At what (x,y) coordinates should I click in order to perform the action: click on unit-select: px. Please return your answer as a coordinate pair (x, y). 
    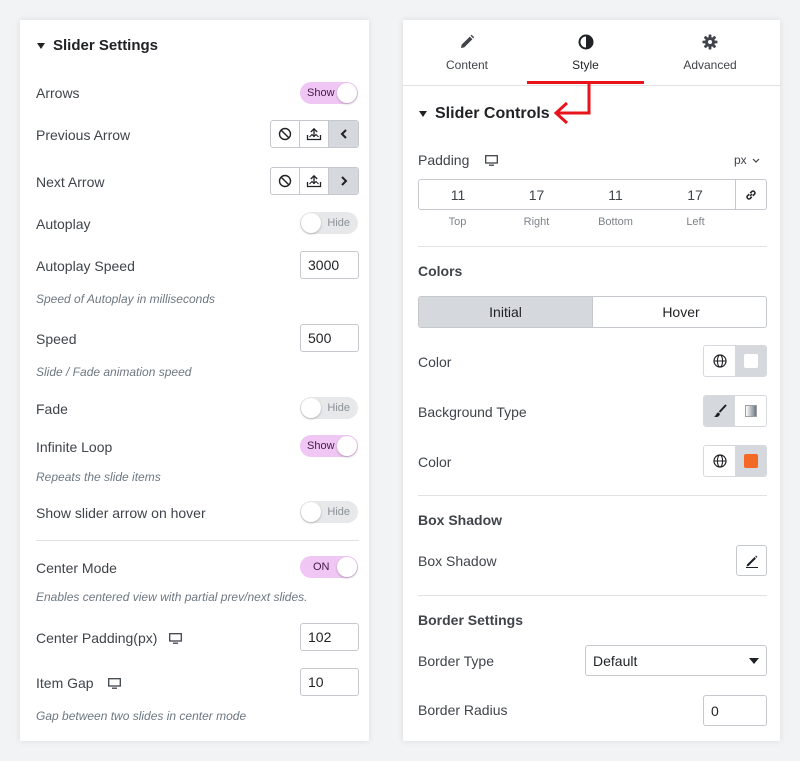
    Looking at the image, I should click on (747, 160).